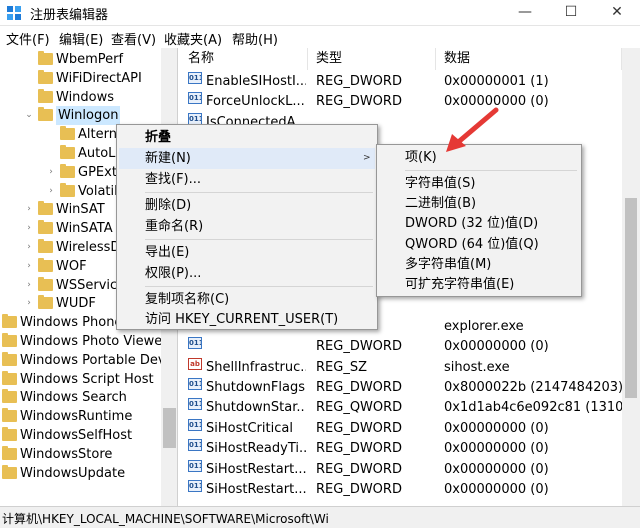 The image size is (640, 528). What do you see at coordinates (80, 435) in the screenshot?
I see `tree-item: WindowsSelfHost` at bounding box center [80, 435].